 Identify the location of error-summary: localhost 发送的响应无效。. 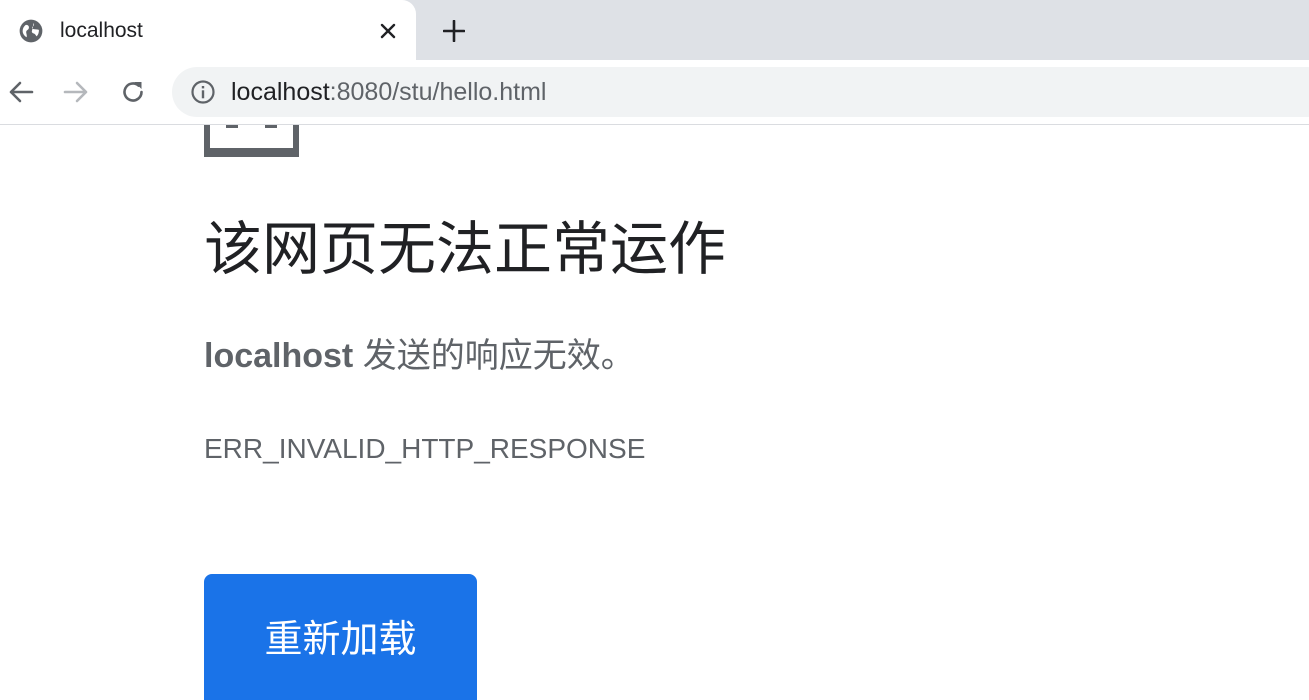
(419, 356).